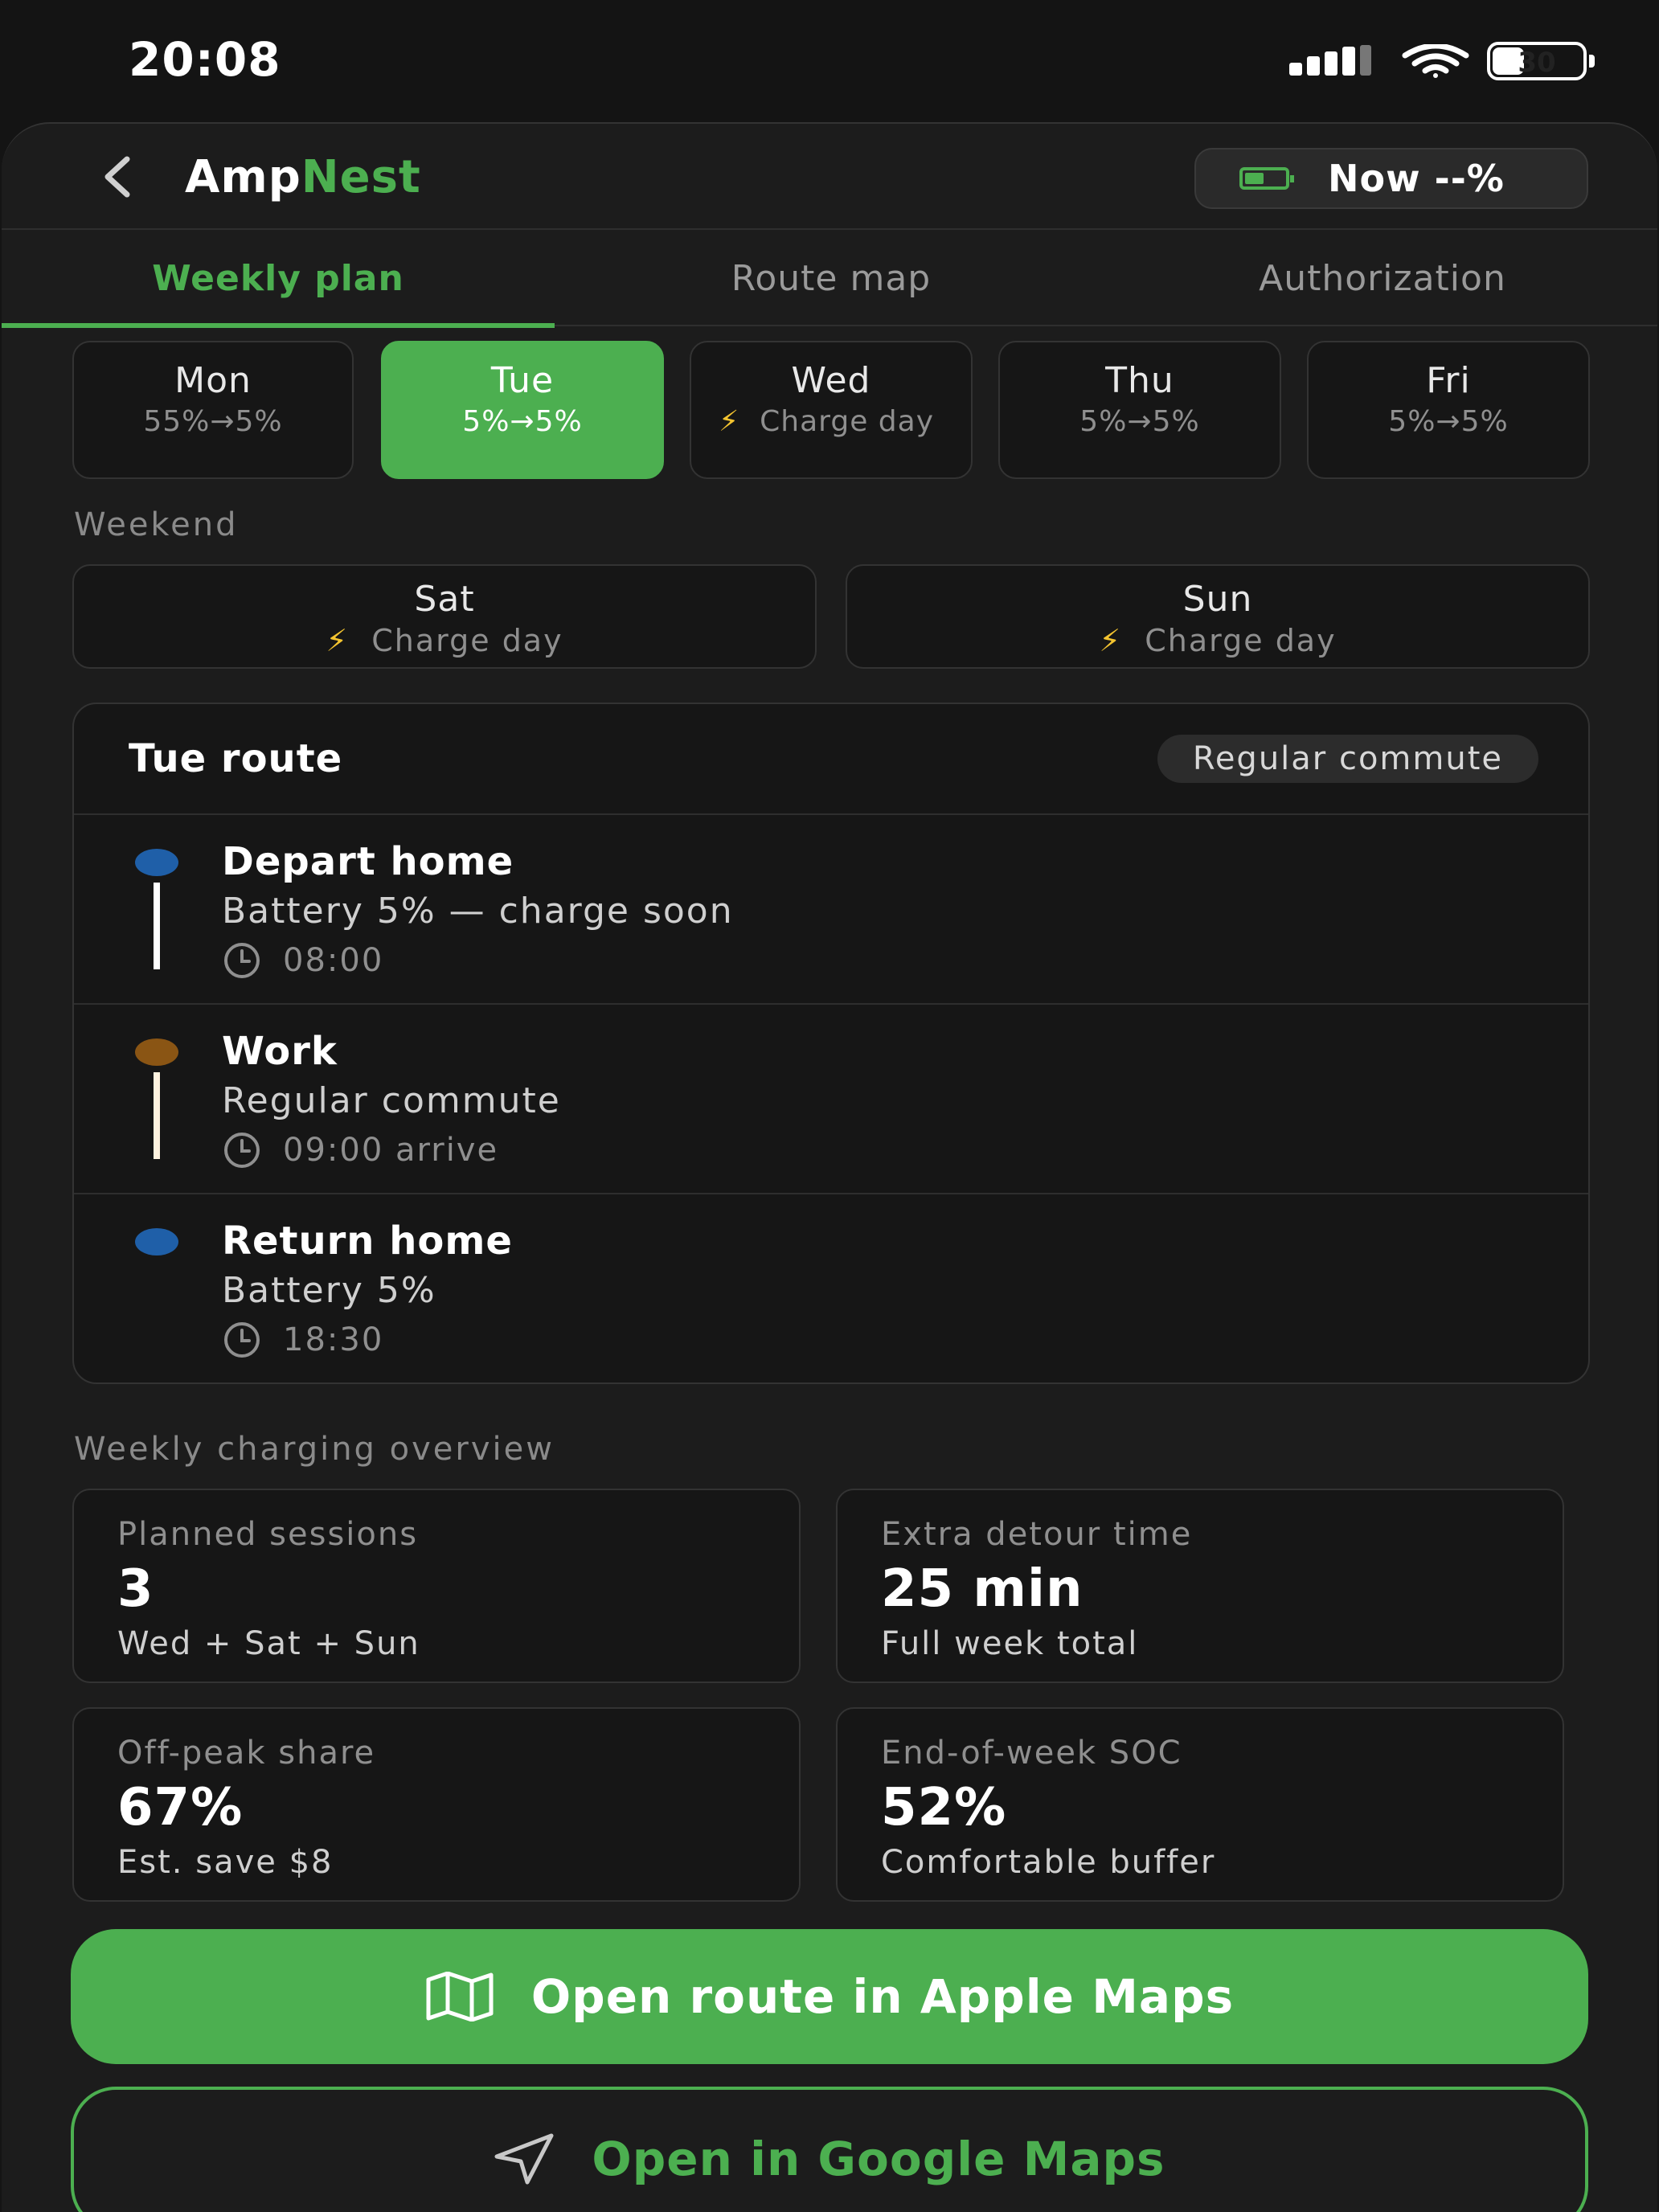 This screenshot has width=1659, height=2212. Describe the element at coordinates (831, 759) in the screenshot. I see `route-header: Tue route Regular commute` at that location.